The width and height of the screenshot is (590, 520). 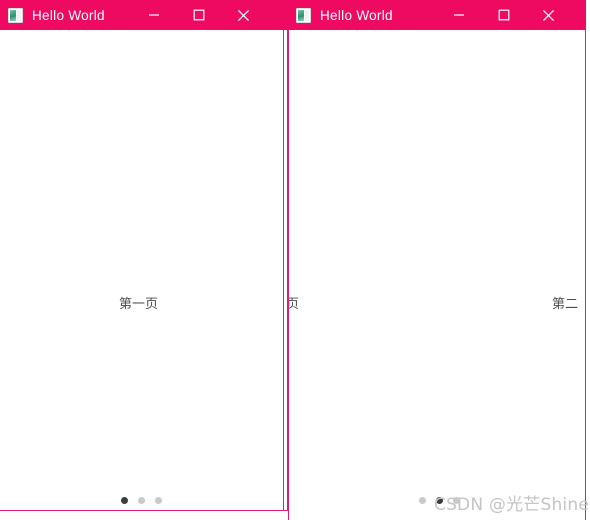 I want to click on right-page-label-outgoing: 页, so click(x=294, y=304).